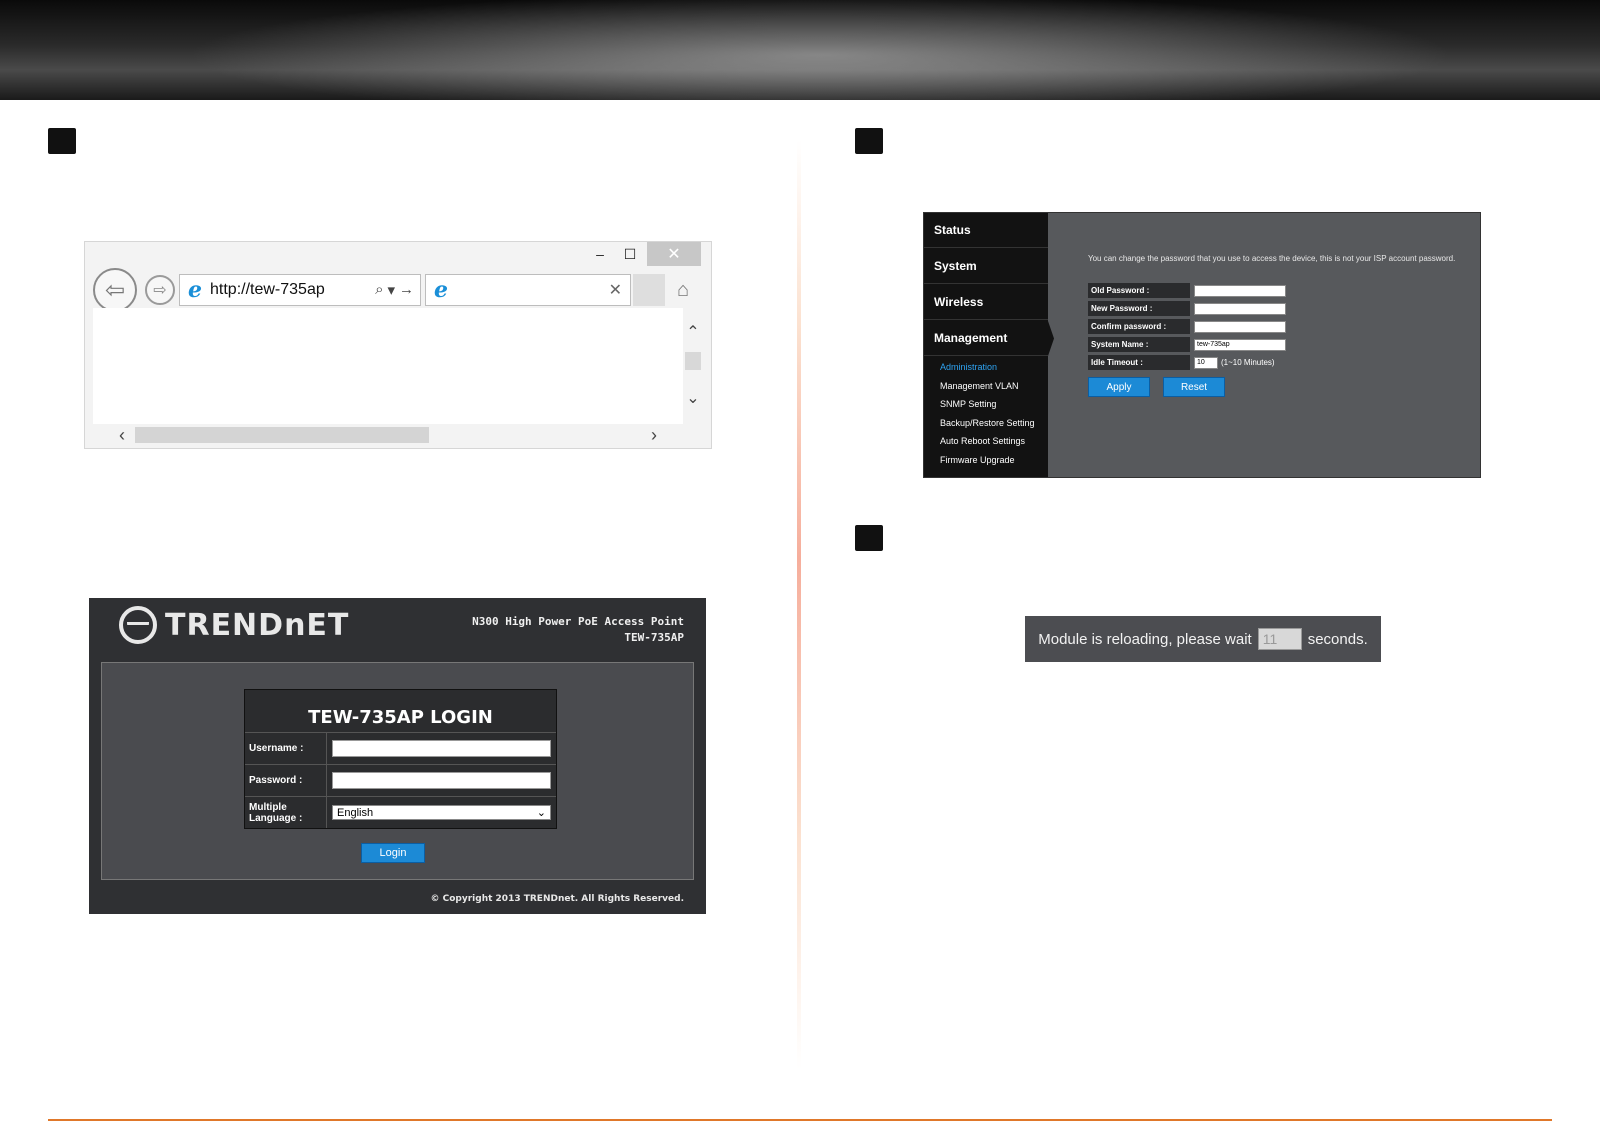 The height and width of the screenshot is (1122, 1600). I want to click on language-row: Multiple Language : English ⌄, so click(400, 812).